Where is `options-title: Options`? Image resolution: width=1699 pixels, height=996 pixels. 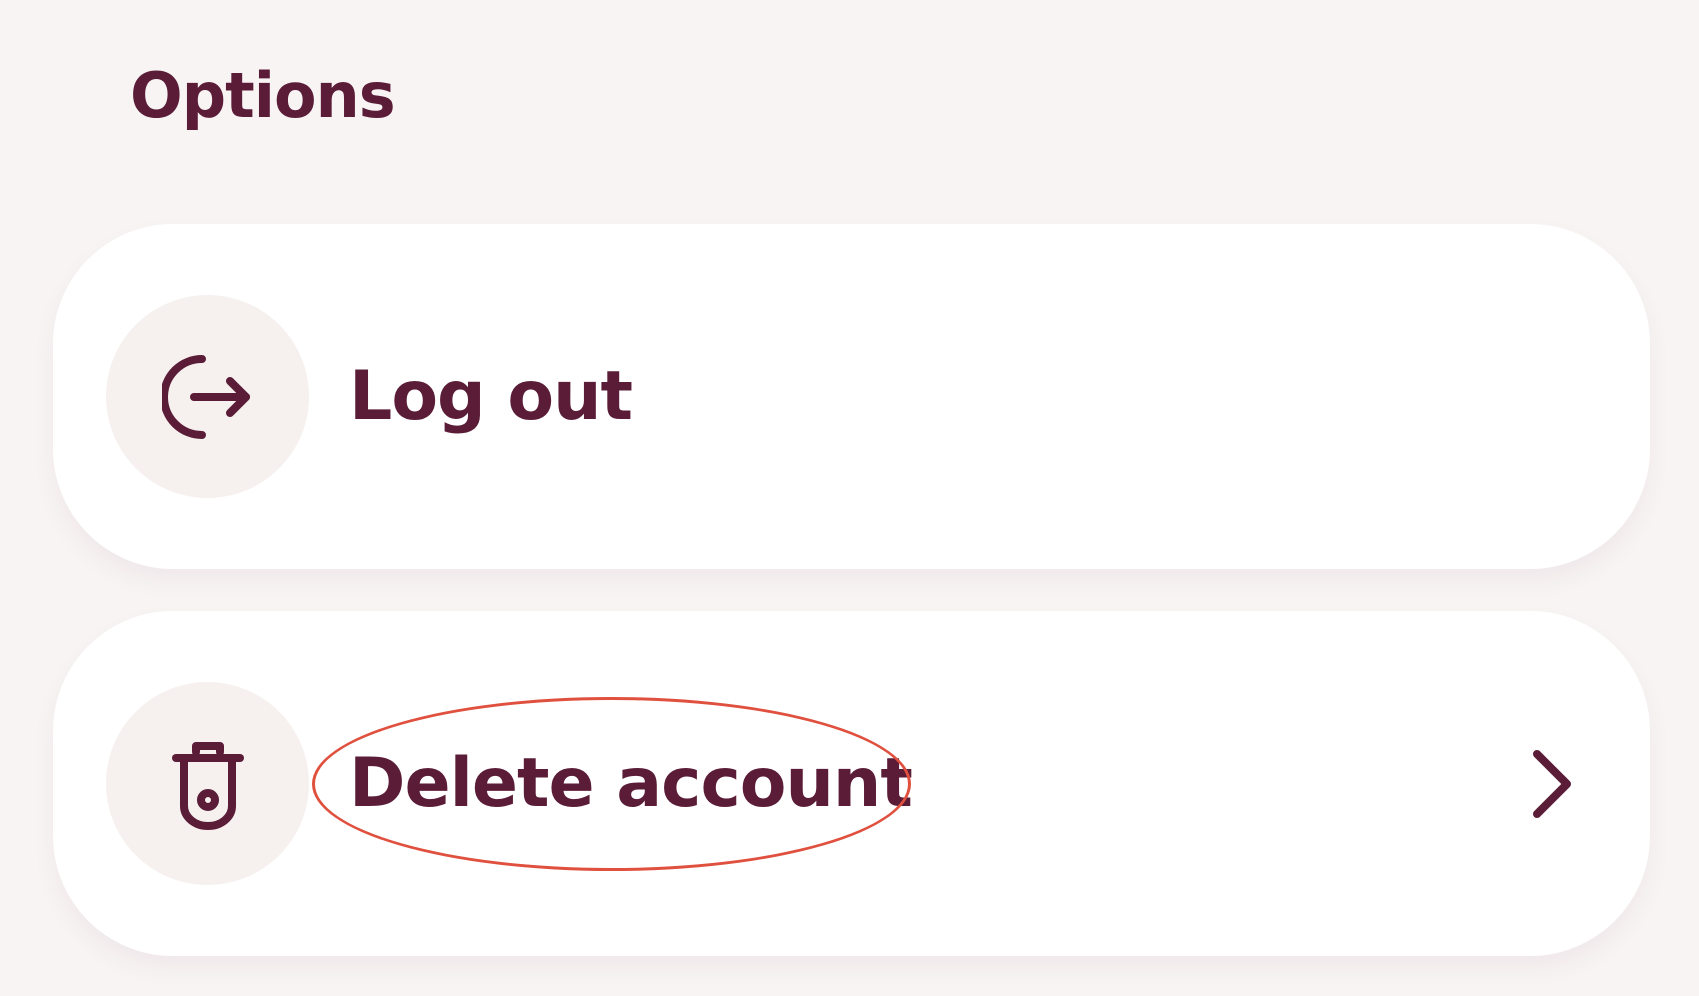 options-title: Options is located at coordinates (263, 95).